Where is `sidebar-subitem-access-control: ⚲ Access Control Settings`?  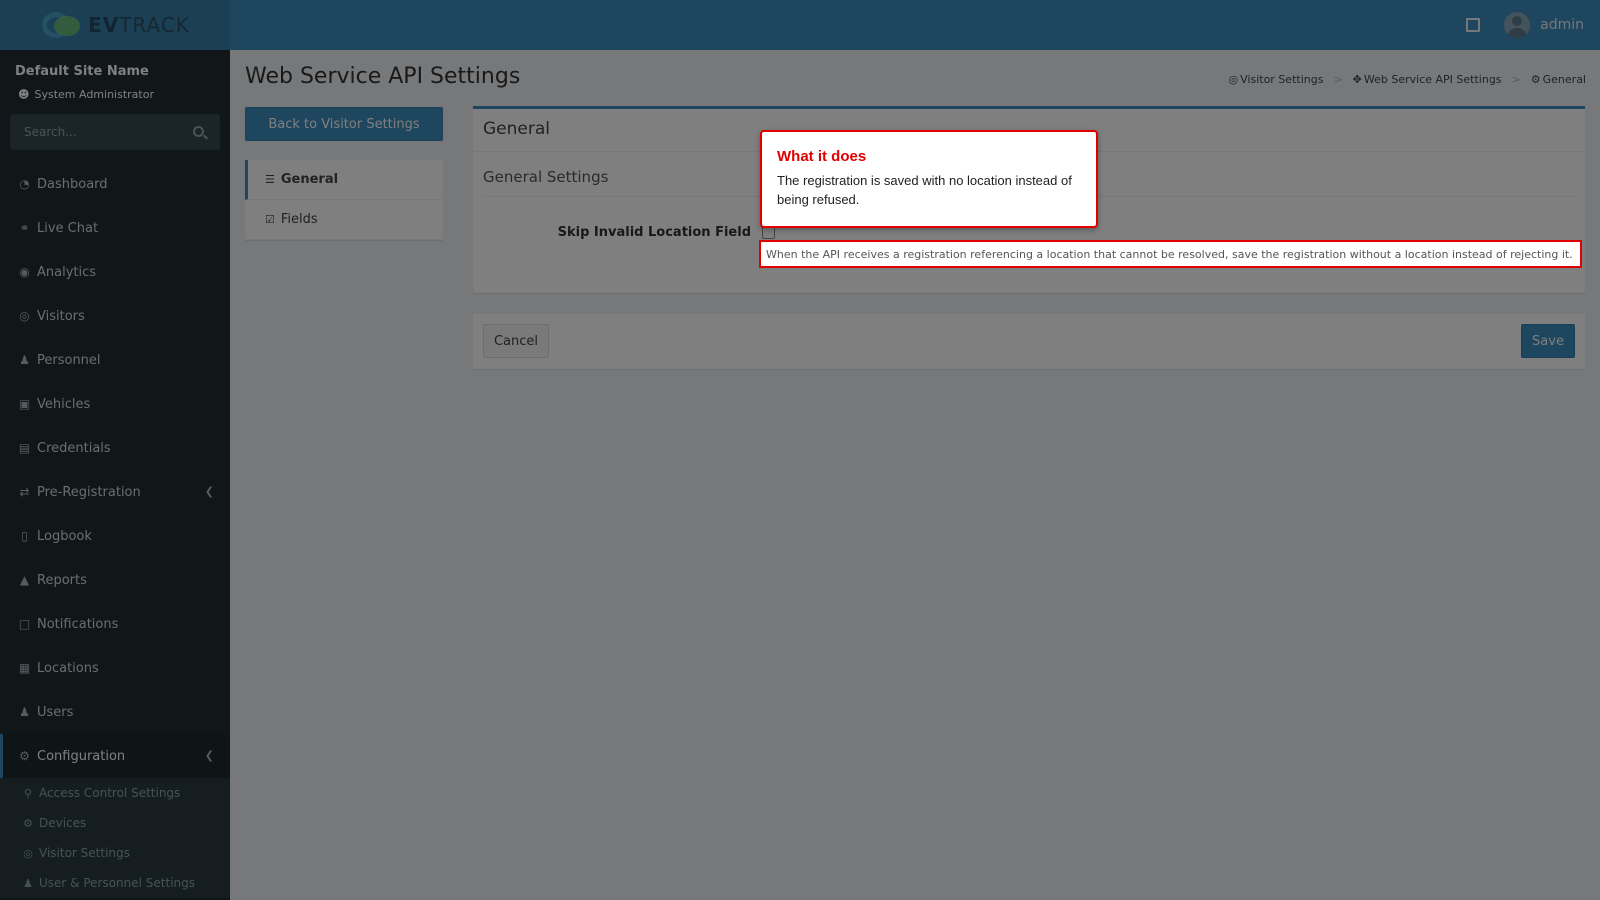 sidebar-subitem-access-control: ⚲ Access Control Settings is located at coordinates (115, 793).